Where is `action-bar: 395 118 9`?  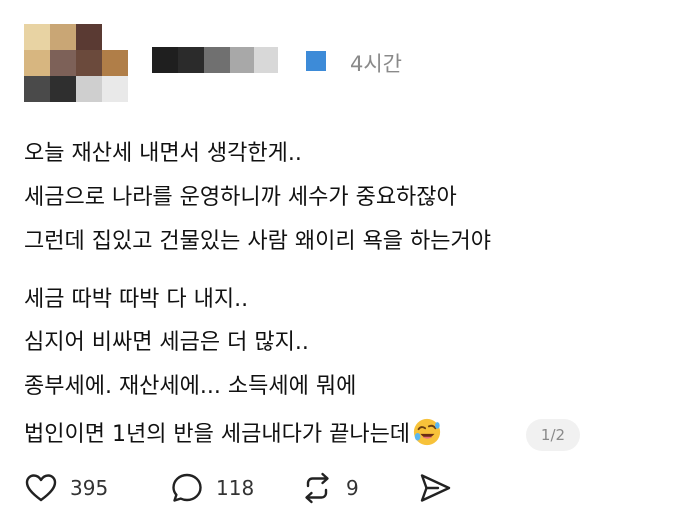 action-bar: 395 118 9 is located at coordinates (344, 488).